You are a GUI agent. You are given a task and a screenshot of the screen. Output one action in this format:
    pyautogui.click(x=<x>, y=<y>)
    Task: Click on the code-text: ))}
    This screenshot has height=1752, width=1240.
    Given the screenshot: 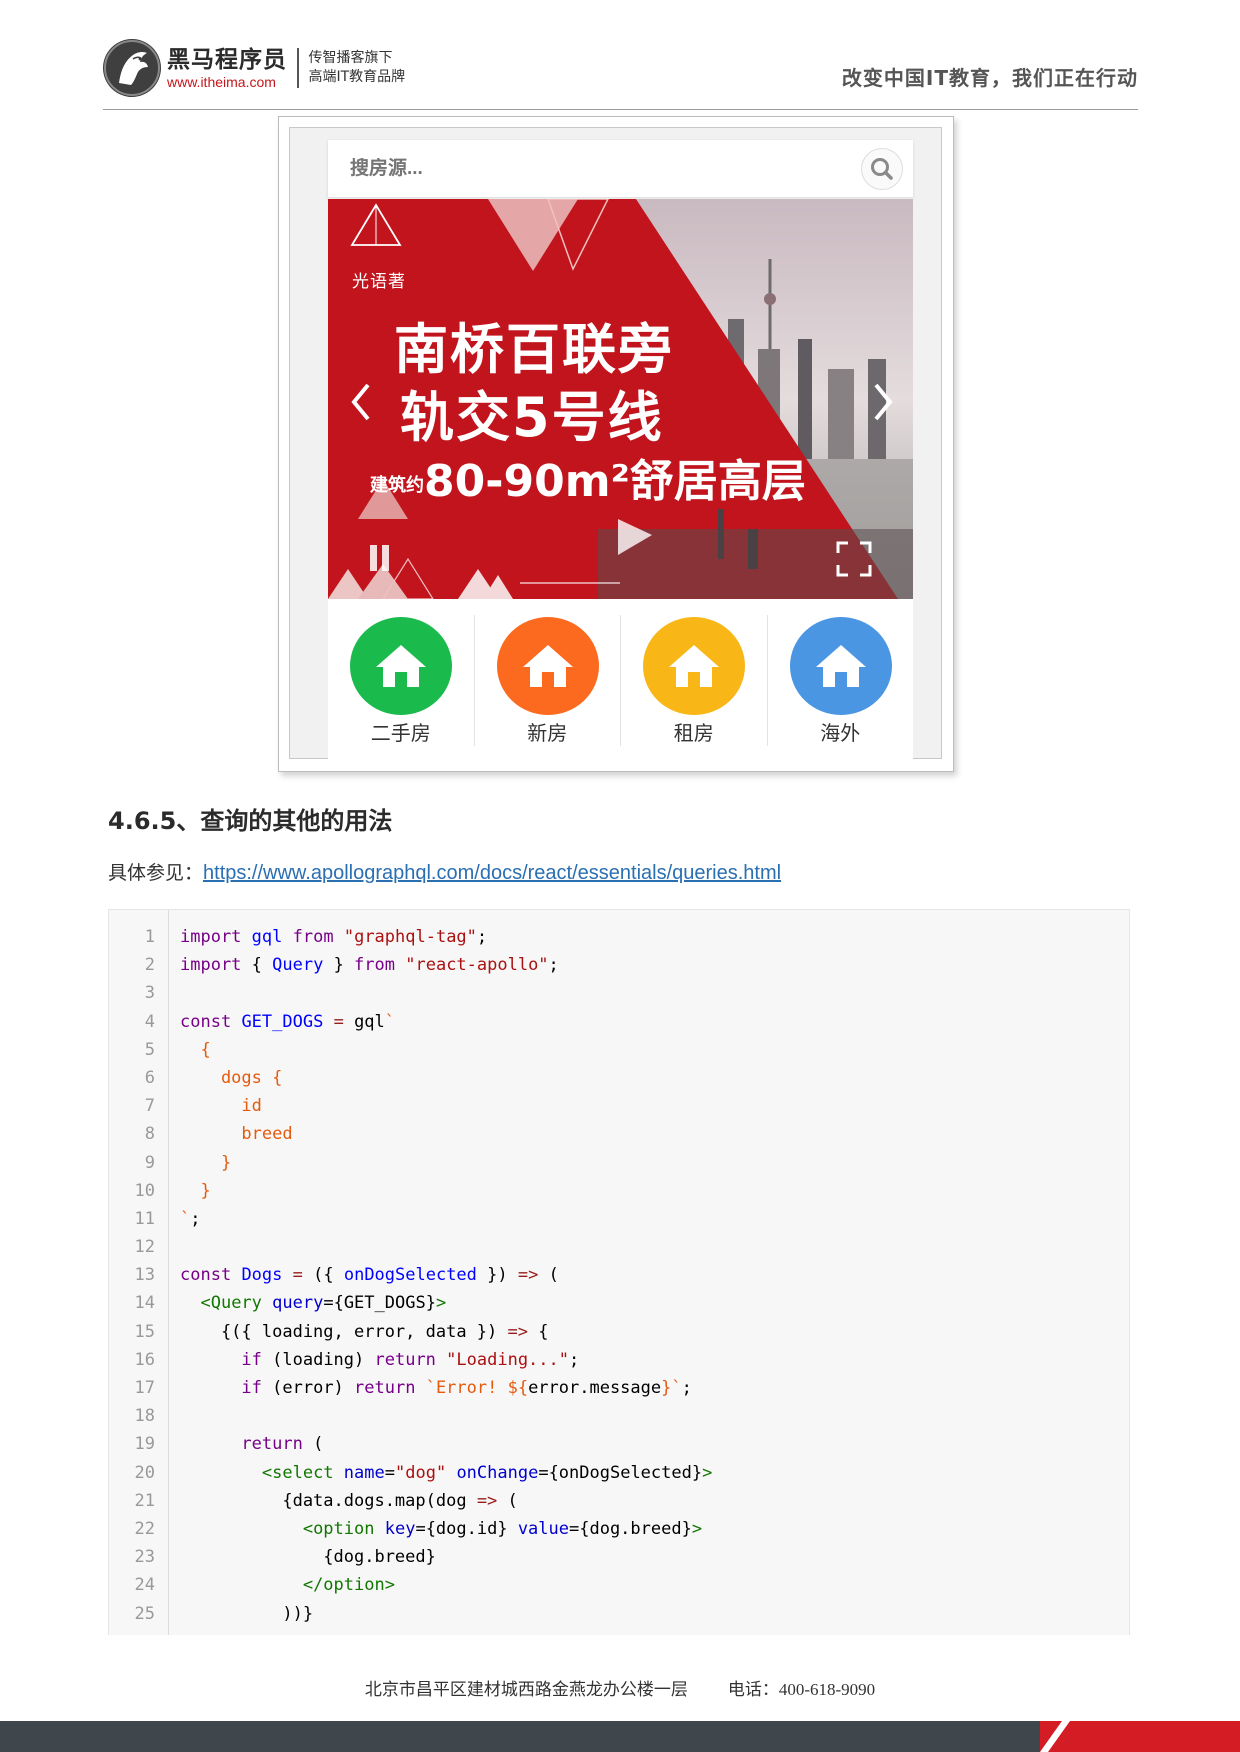 What is the action you would take?
    pyautogui.click(x=246, y=1614)
    